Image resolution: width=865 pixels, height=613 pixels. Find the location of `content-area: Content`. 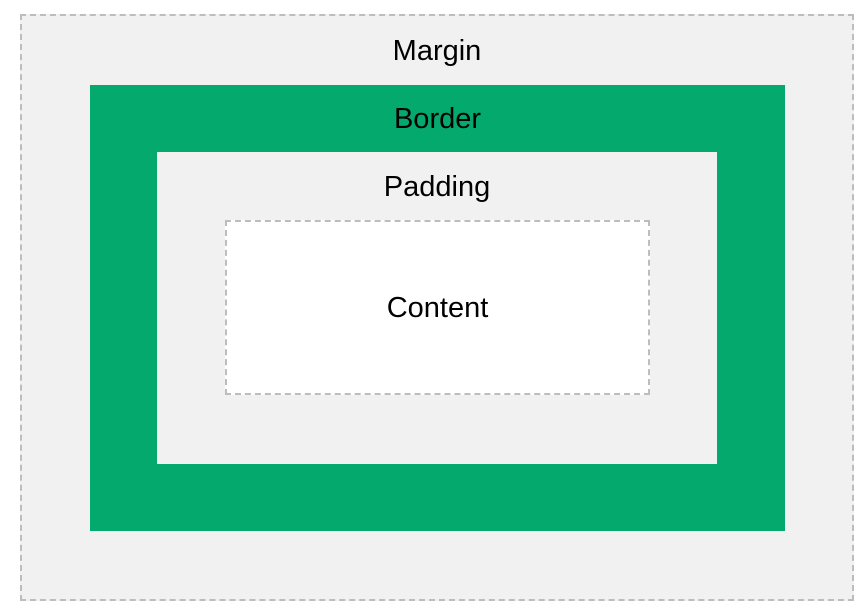

content-area: Content is located at coordinates (437, 307).